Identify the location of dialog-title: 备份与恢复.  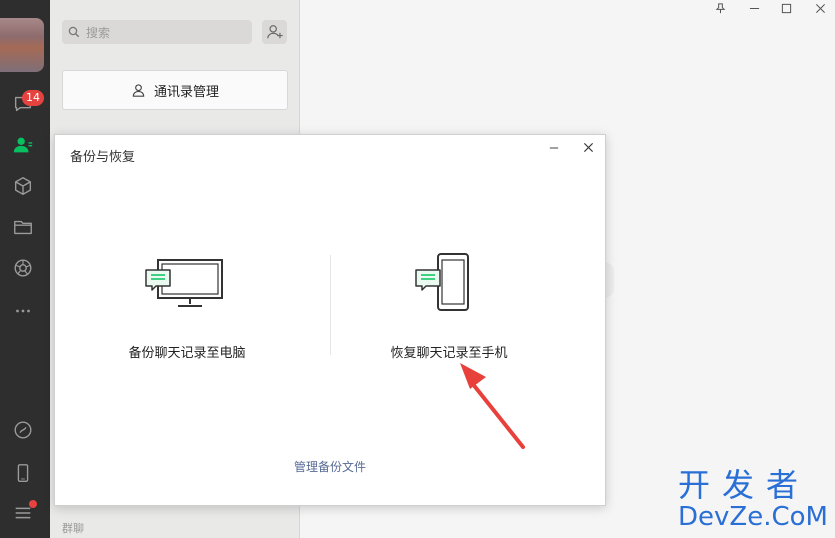
(103, 157).